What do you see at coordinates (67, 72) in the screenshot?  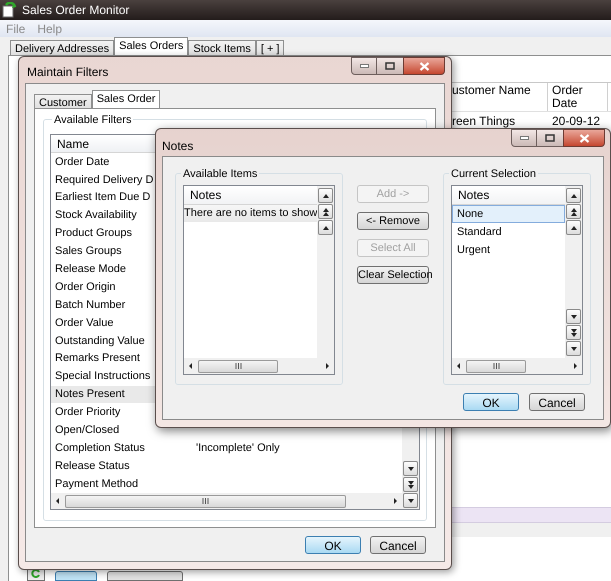 I see `dialog-title: Maintain Filters` at bounding box center [67, 72].